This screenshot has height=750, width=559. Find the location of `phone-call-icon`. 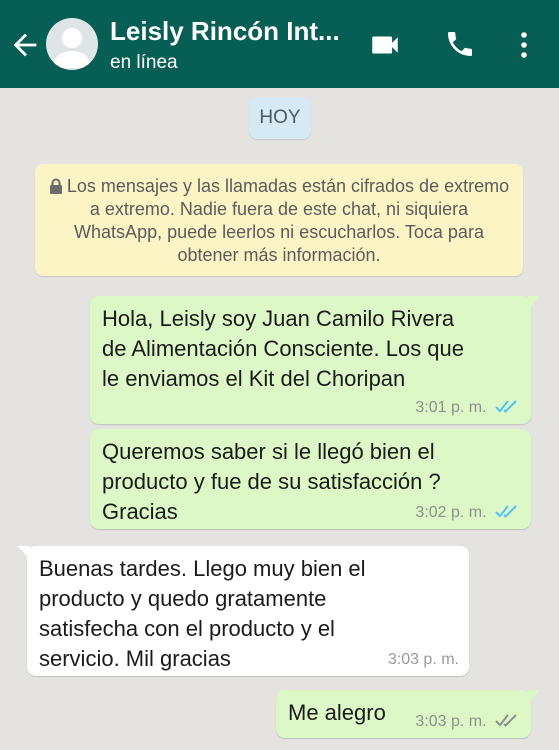

phone-call-icon is located at coordinates (460, 44).